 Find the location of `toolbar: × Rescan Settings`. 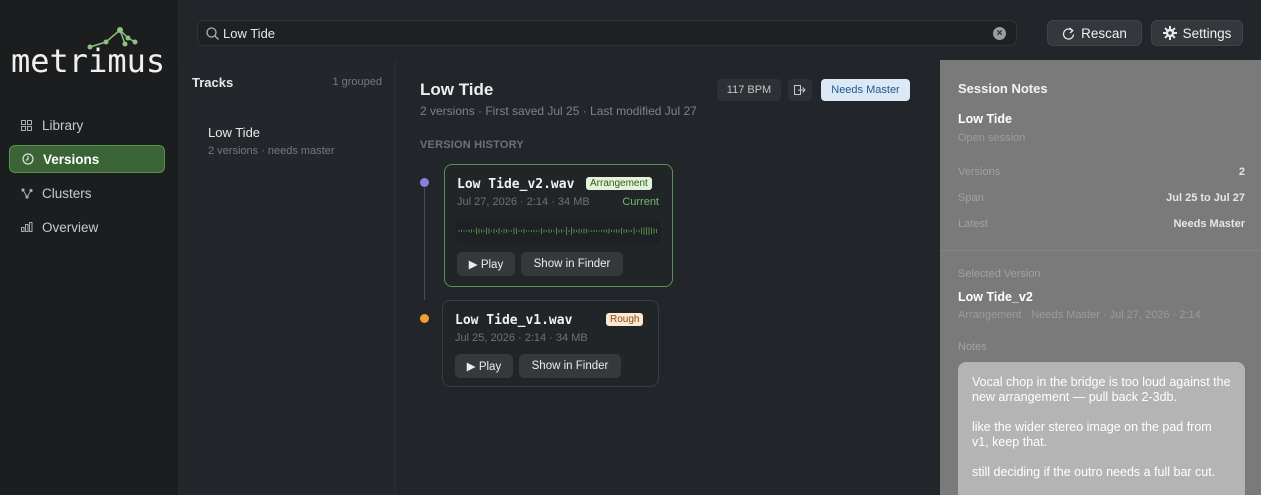

toolbar: × Rescan Settings is located at coordinates (719, 30).